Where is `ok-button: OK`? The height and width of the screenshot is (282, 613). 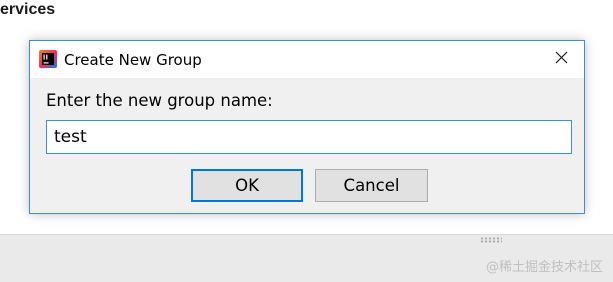
ok-button: OK is located at coordinates (247, 185).